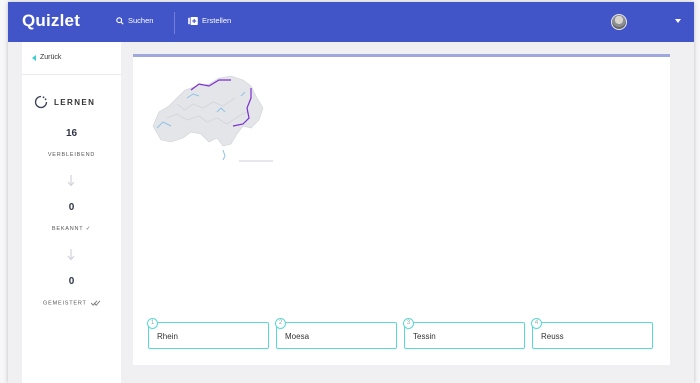 This screenshot has height=383, width=700. I want to click on progress-bar, so click(401, 55).